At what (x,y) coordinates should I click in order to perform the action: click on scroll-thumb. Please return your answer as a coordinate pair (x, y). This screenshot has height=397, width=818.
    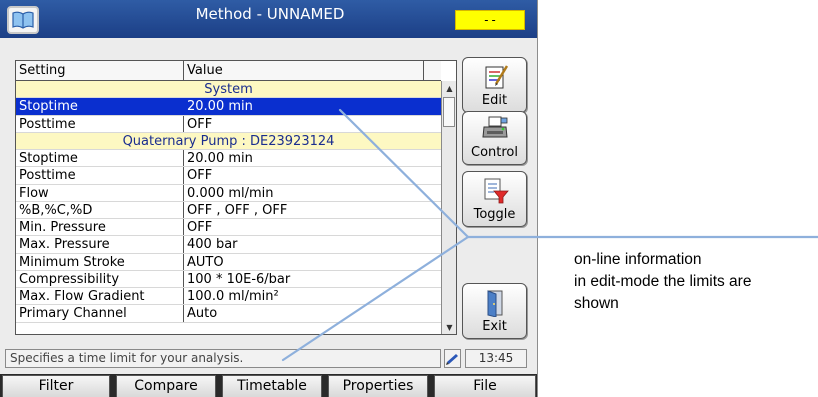
    Looking at the image, I should click on (449, 112).